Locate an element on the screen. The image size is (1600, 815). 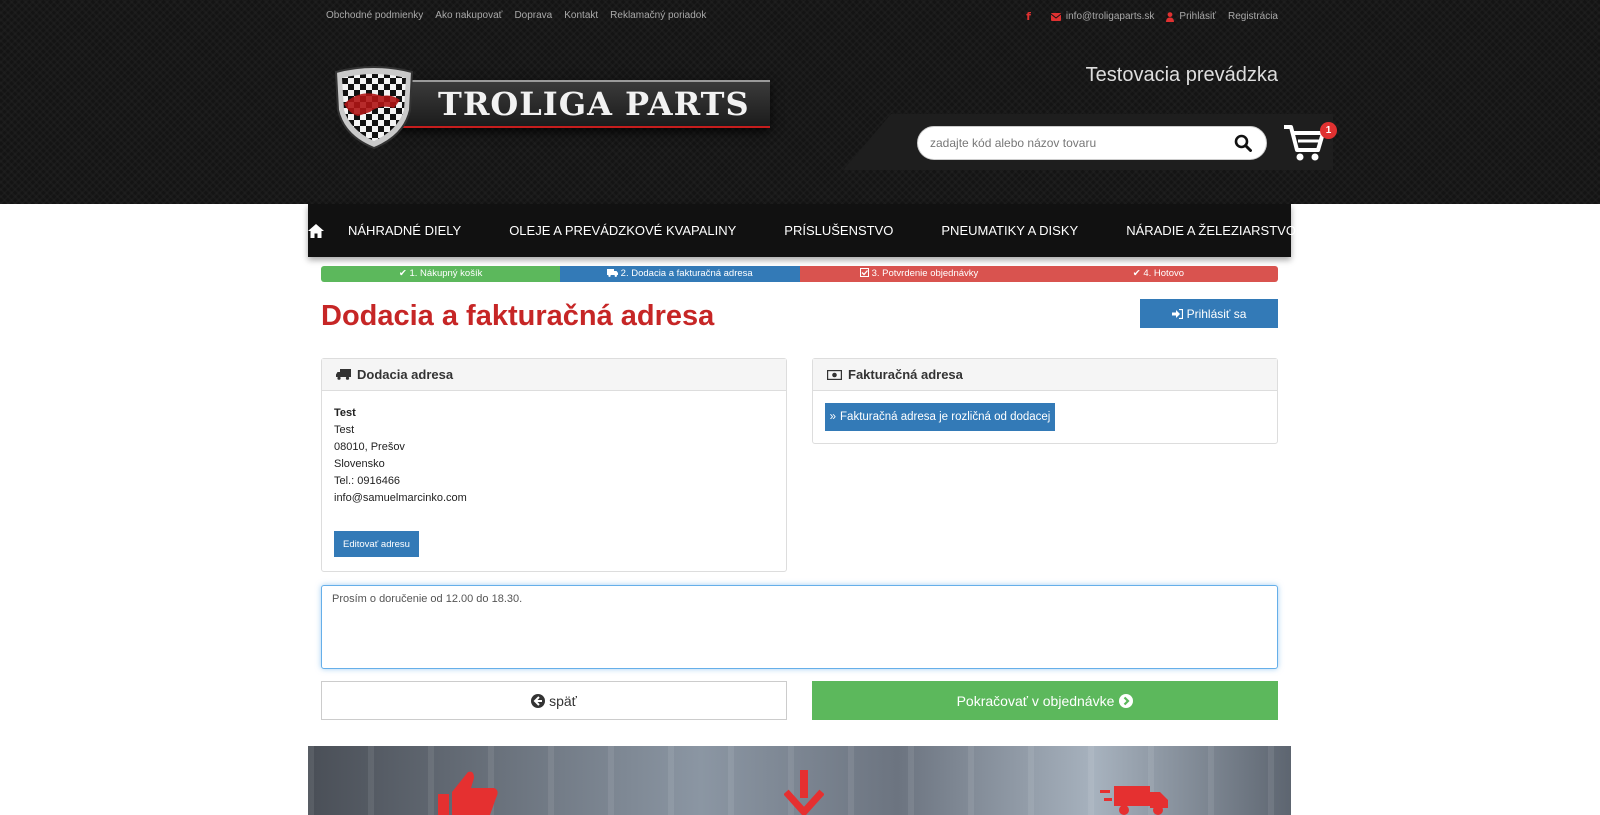
double-chevron-right-icon: » is located at coordinates (833, 417).